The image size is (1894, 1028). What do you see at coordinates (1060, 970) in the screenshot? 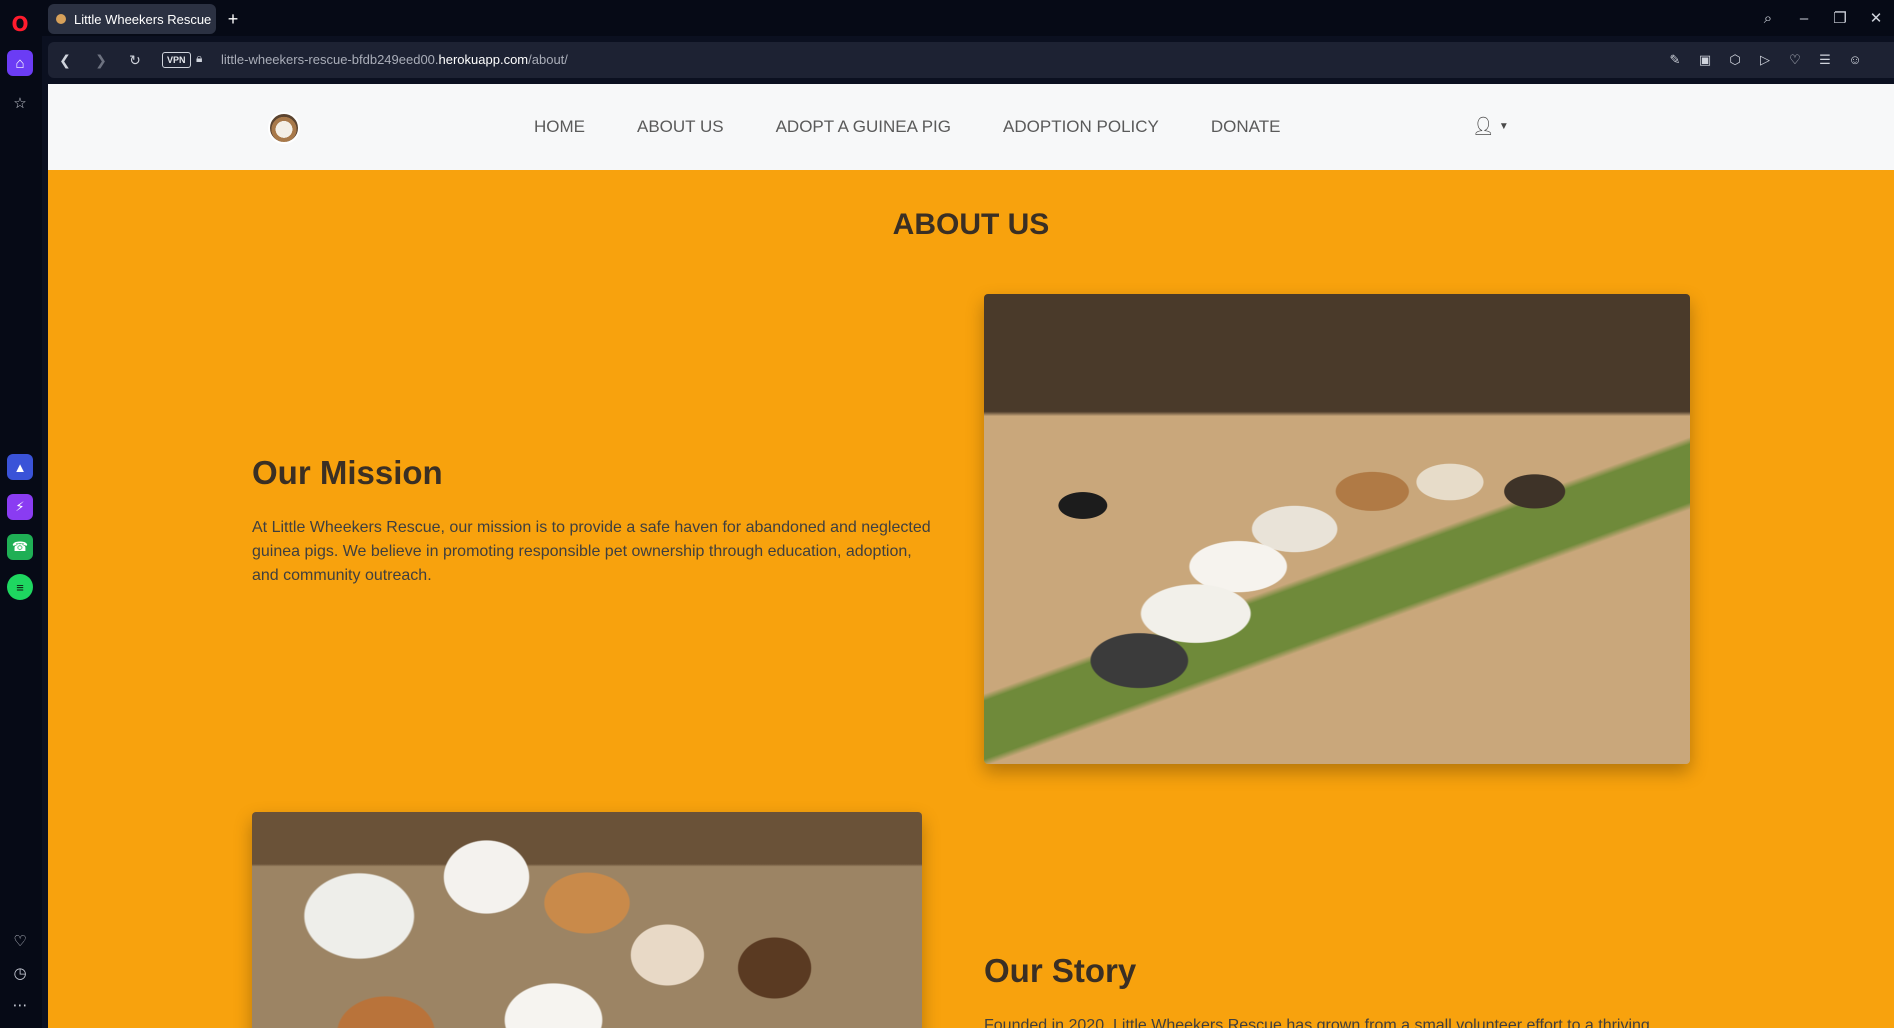
I see `story-title: Our Story` at bounding box center [1060, 970].